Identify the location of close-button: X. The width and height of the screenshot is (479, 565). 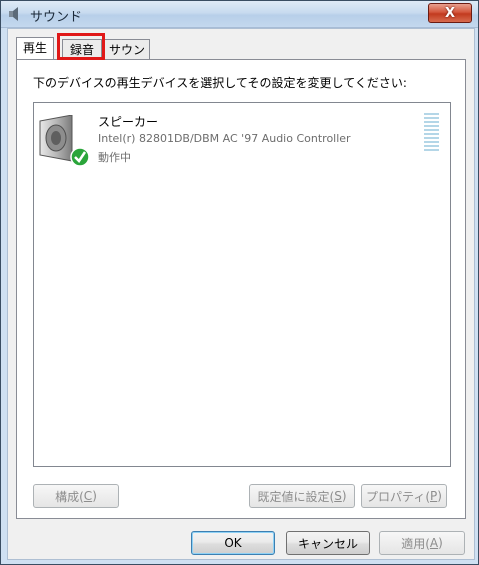
(450, 13).